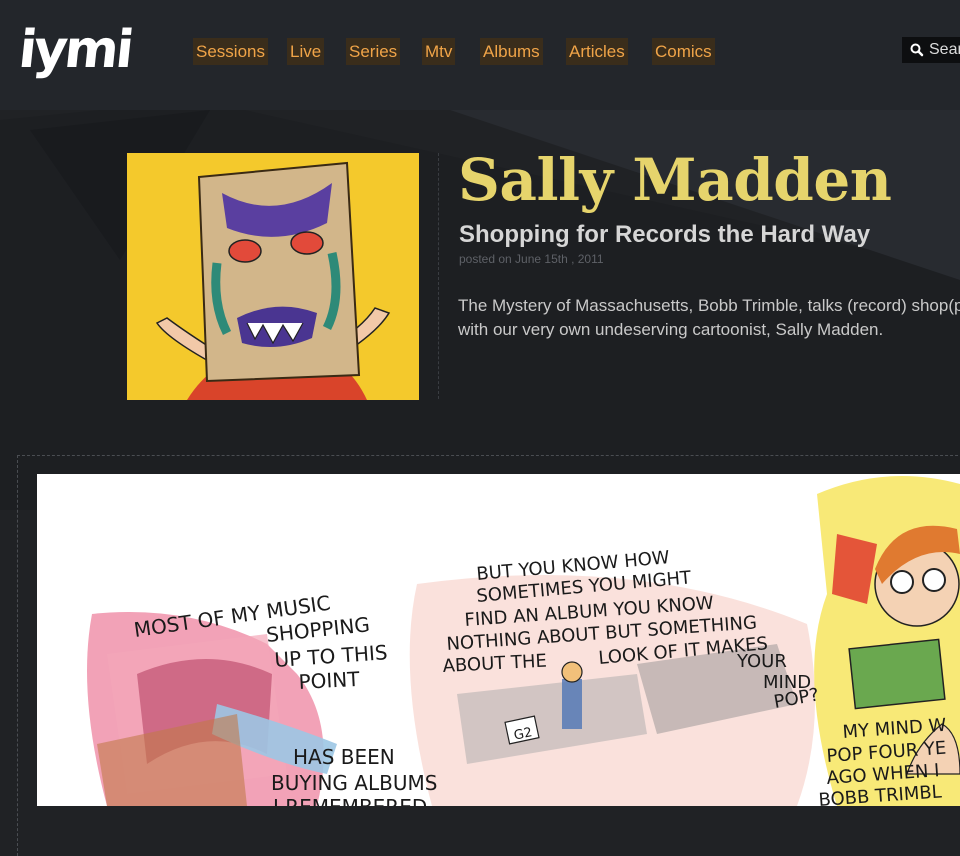 This screenshot has width=960, height=856. I want to click on column-divider, so click(438, 276).